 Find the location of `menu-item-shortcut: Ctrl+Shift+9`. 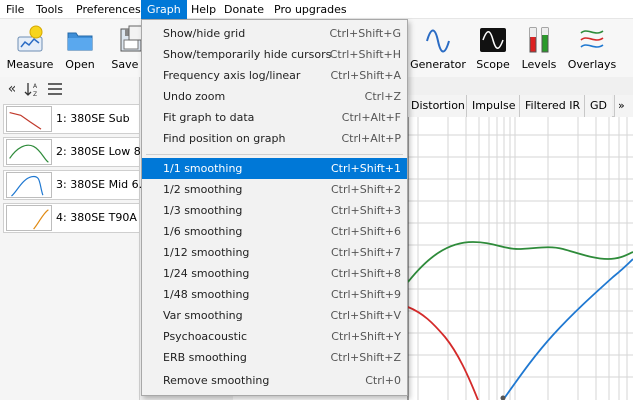

menu-item-shortcut: Ctrl+Shift+9 is located at coordinates (365, 294).